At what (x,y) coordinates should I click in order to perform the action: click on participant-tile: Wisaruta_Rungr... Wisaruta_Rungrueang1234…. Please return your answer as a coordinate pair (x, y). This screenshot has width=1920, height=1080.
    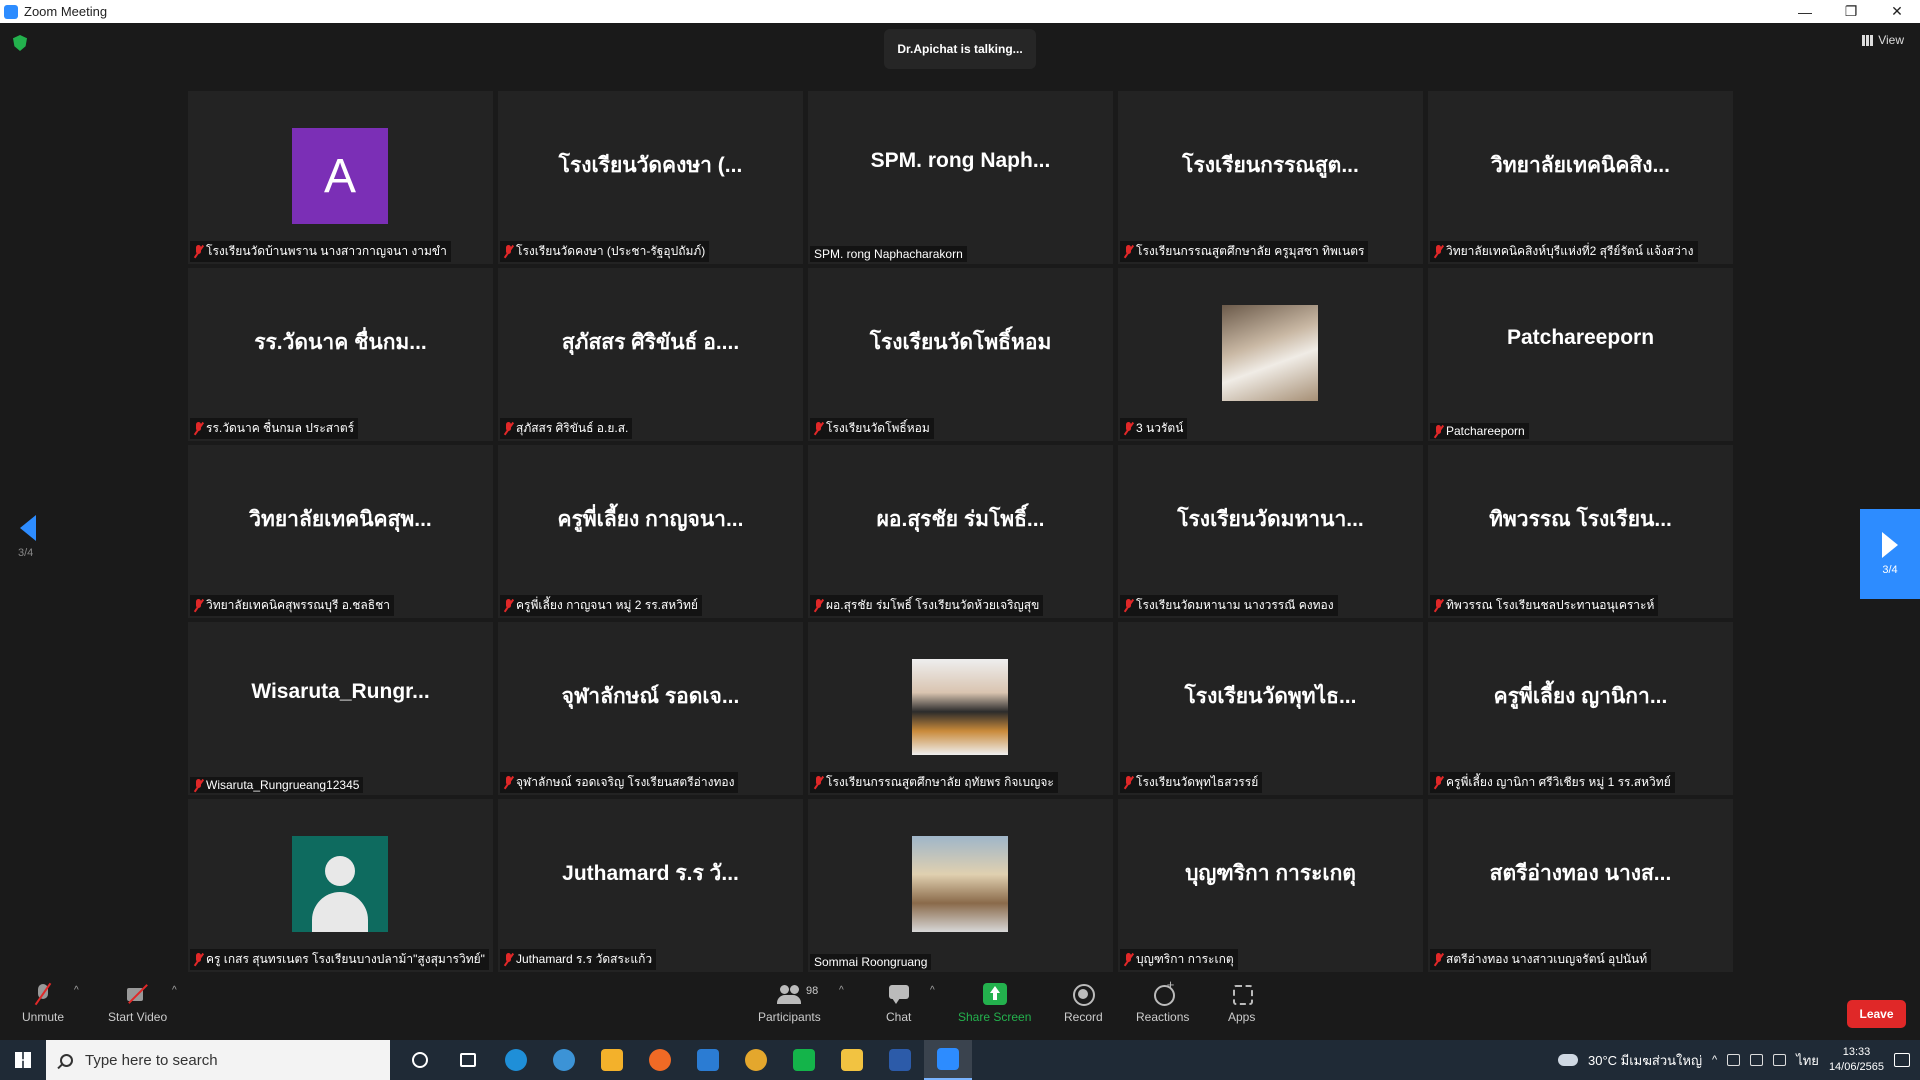
    Looking at the image, I should click on (340, 708).